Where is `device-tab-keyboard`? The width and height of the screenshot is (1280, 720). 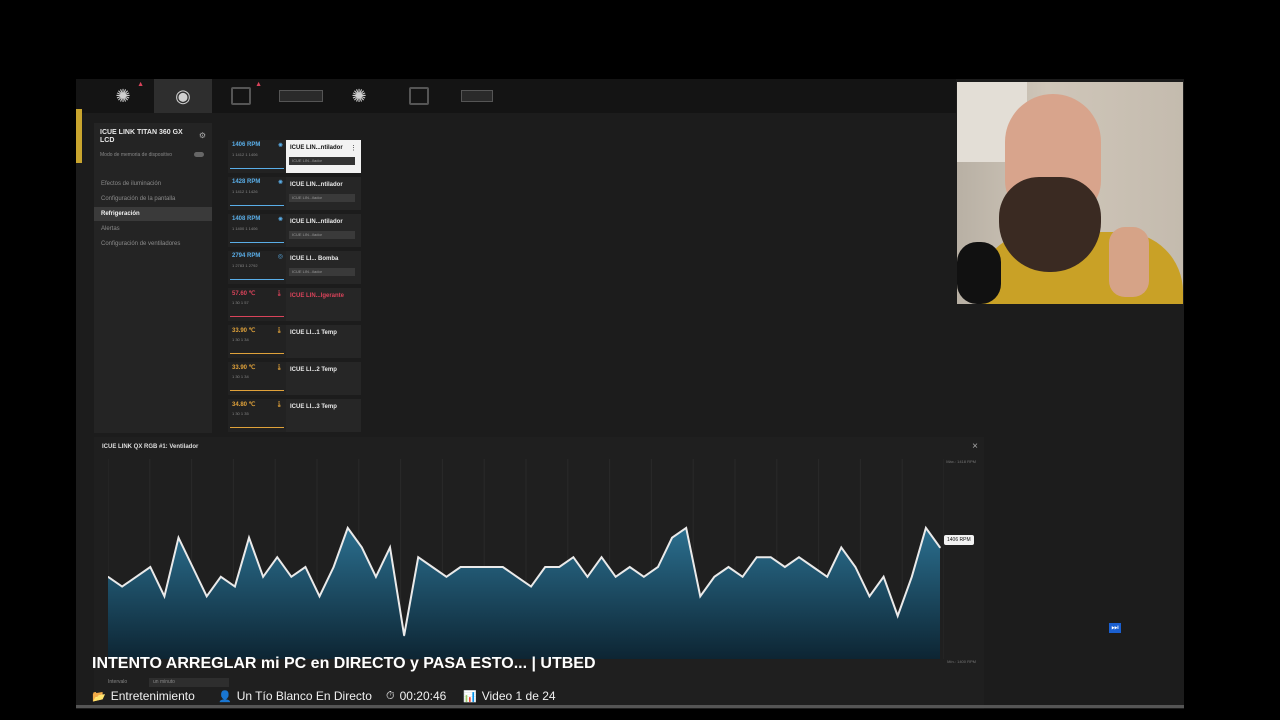
device-tab-keyboard is located at coordinates (477, 96).